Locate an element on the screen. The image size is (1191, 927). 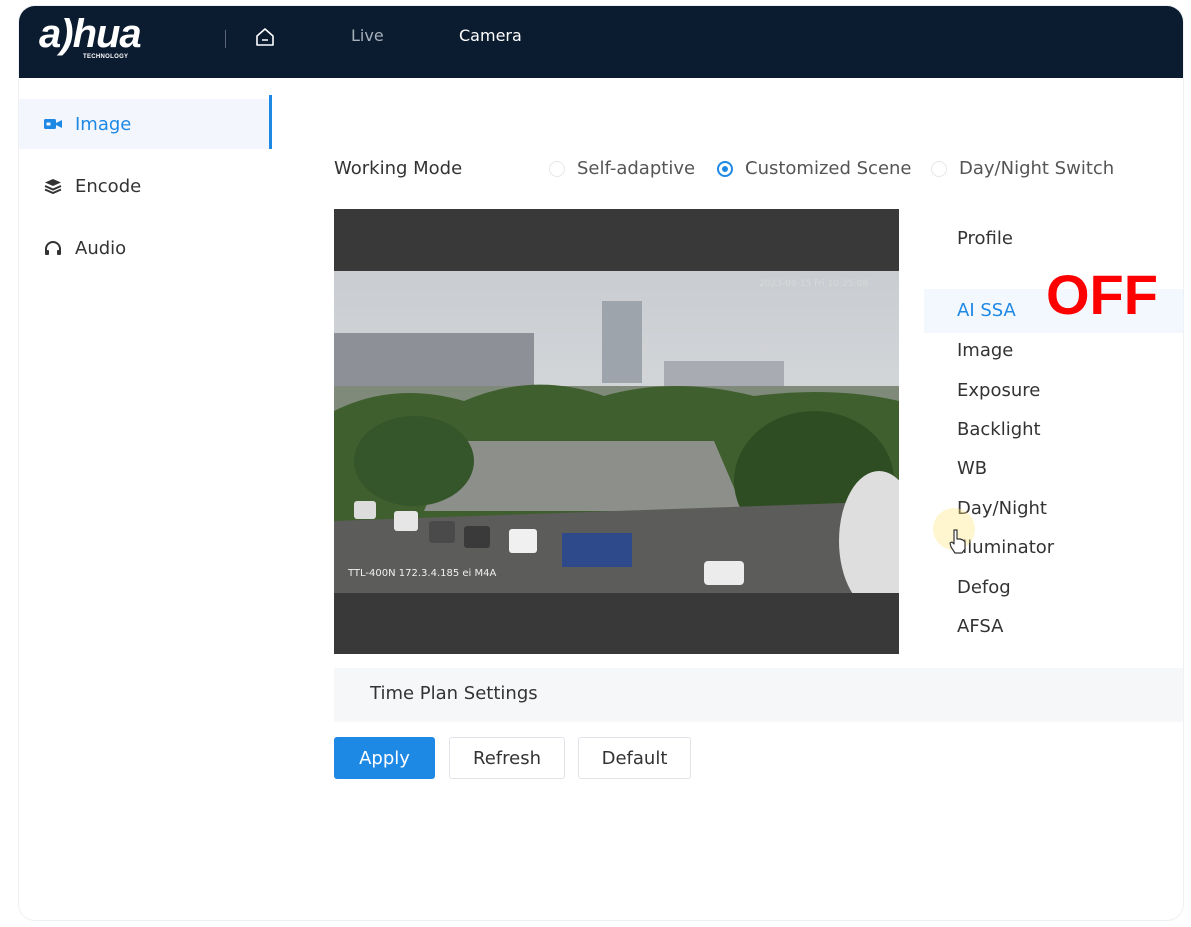
menu-item-ai-ssa: AI SSA is located at coordinates (986, 310).